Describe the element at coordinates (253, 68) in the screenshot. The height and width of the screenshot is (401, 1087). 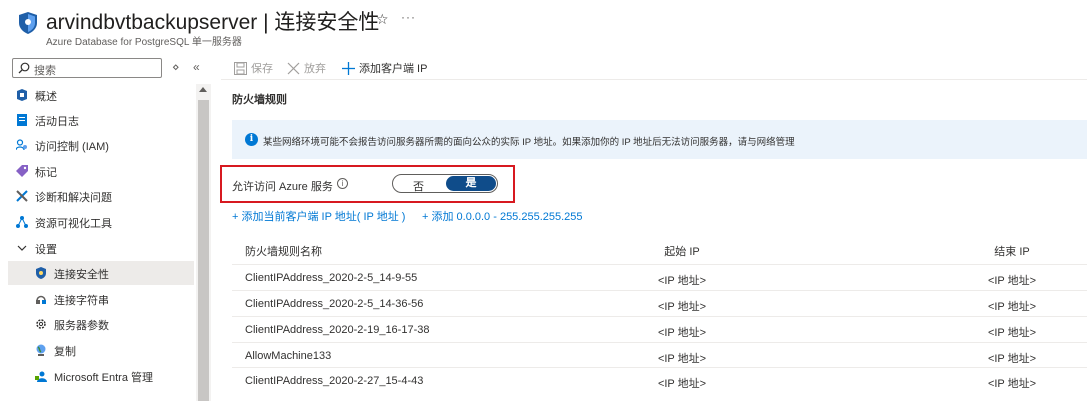
I see `save-button: 保存` at that location.